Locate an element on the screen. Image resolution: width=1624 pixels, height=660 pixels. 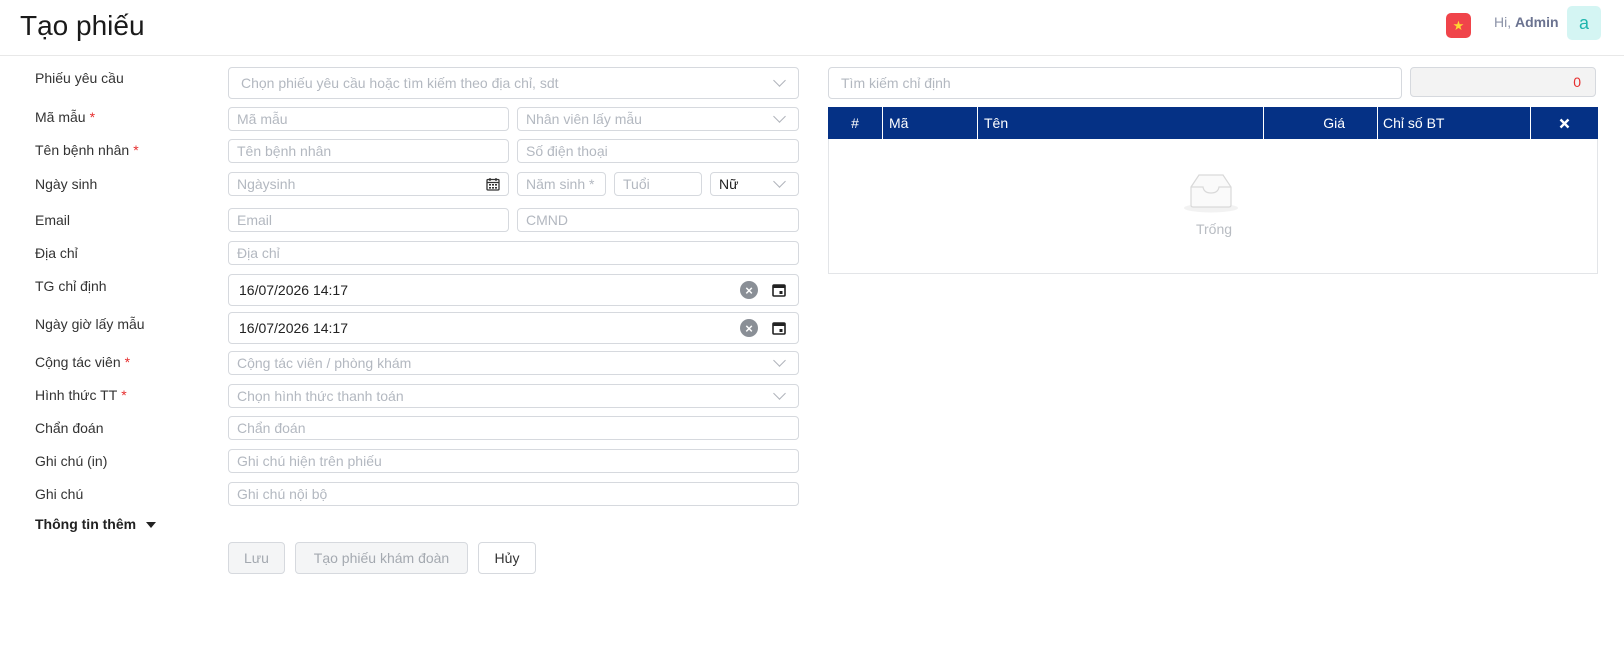
address-input: Địa chỉ is located at coordinates (513, 253).